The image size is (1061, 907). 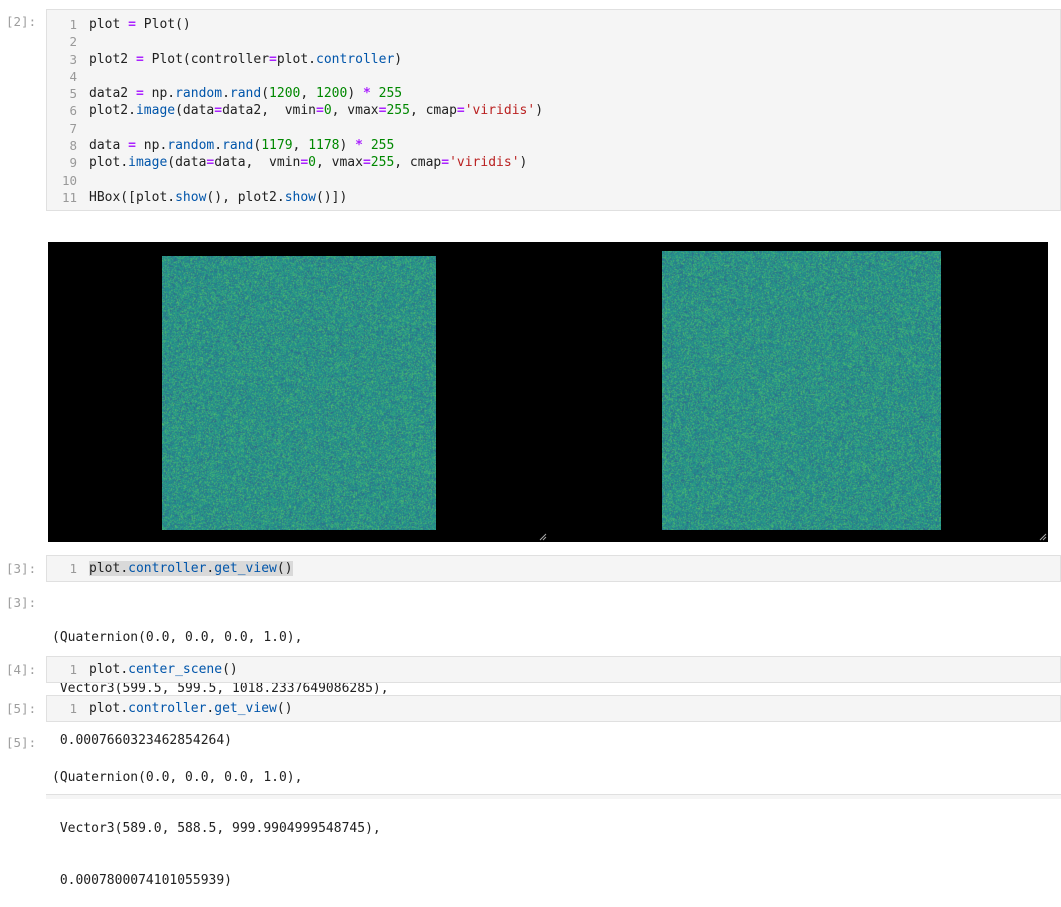 I want to click on code-line: plot = Plot(), so click(x=140, y=24).